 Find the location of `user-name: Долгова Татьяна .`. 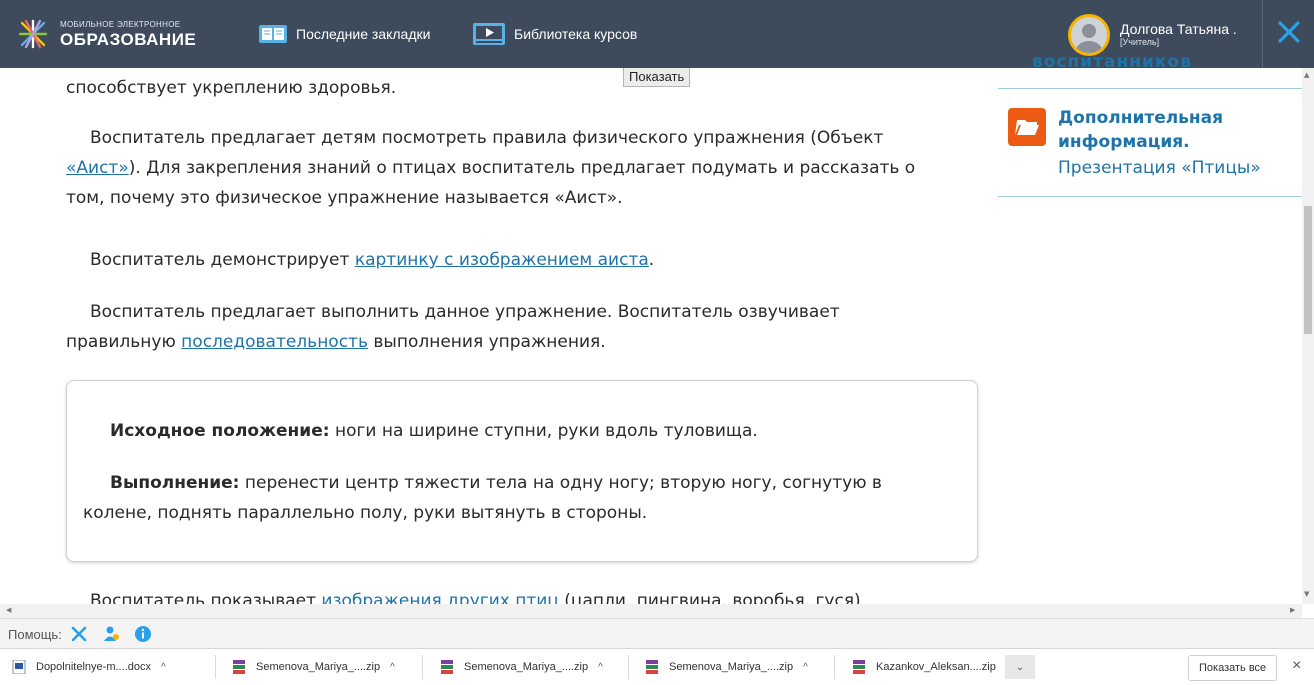

user-name: Долгова Татьяна . is located at coordinates (1178, 29).